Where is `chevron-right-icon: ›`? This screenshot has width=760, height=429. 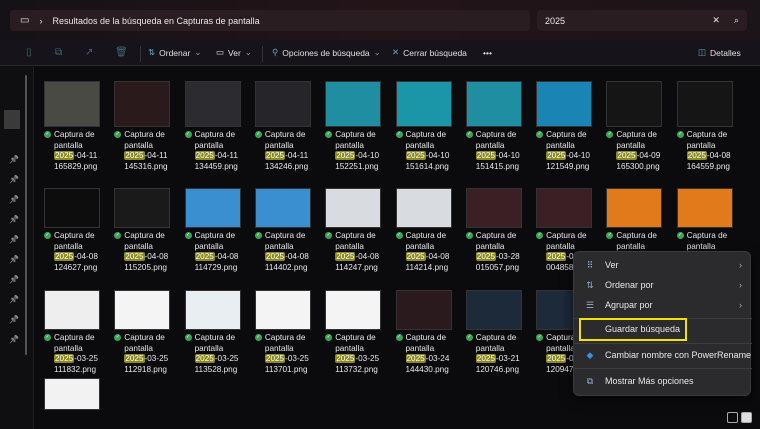
chevron-right-icon: › is located at coordinates (740, 285).